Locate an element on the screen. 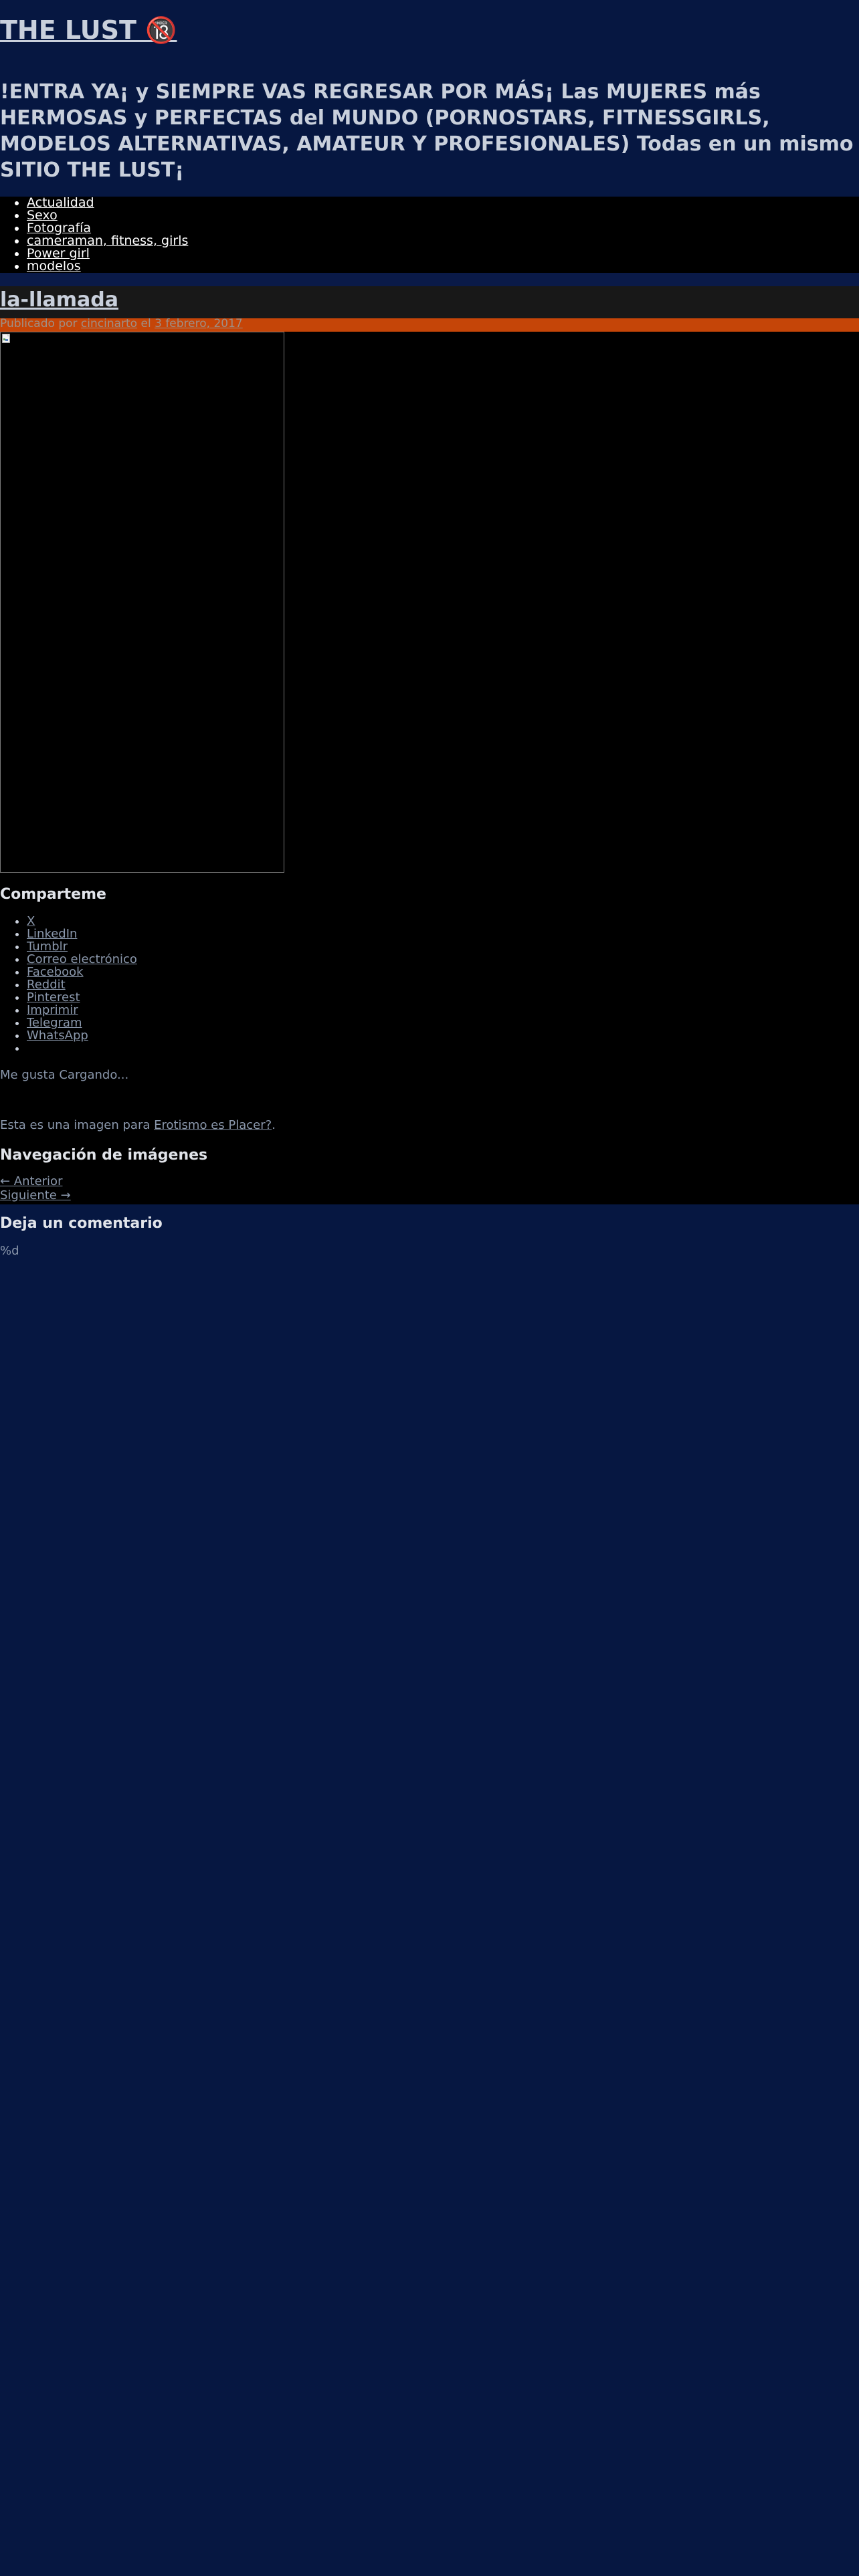 This screenshot has width=859, height=2576. share-item-whatsapp: WhatsApp is located at coordinates (443, 1036).